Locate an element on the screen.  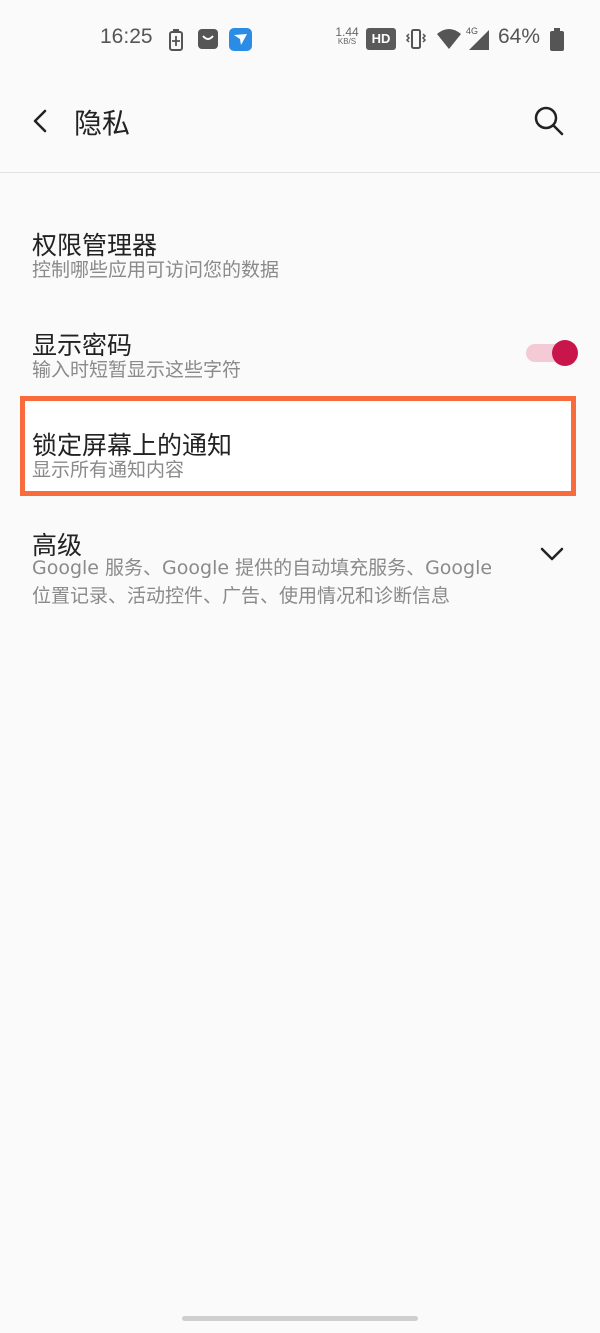
cell-signal-icon: 4G is located at coordinates (477, 38).